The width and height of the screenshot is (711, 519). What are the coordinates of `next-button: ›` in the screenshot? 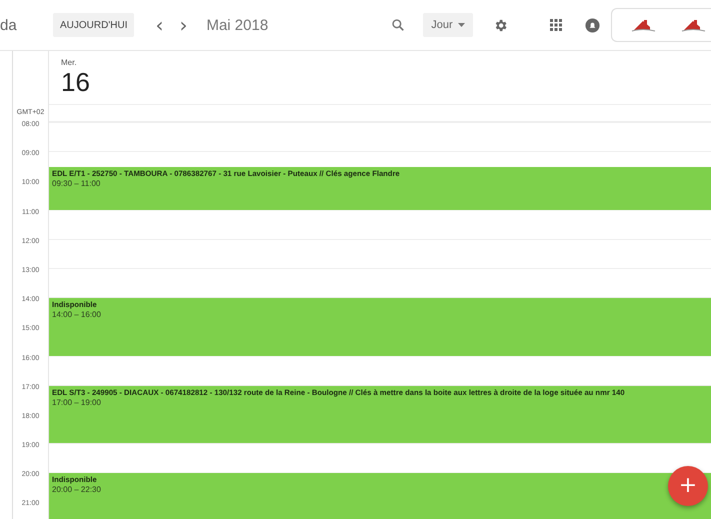 It's located at (183, 25).